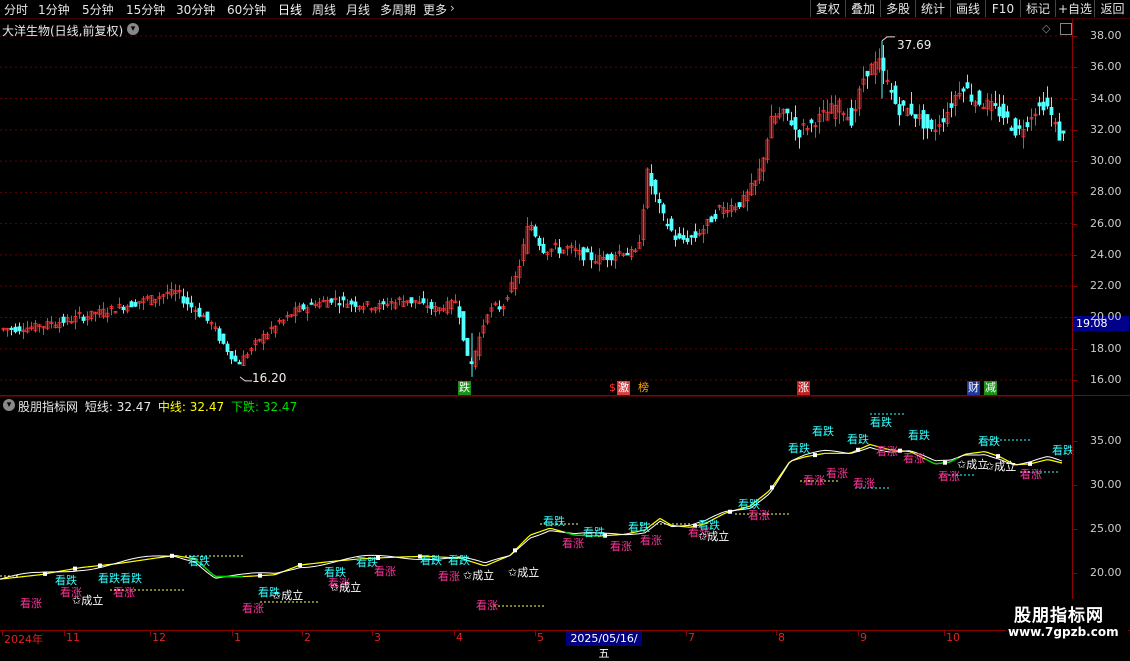 The image size is (1130, 661). I want to click on event-tag-ji: 激, so click(623, 388).